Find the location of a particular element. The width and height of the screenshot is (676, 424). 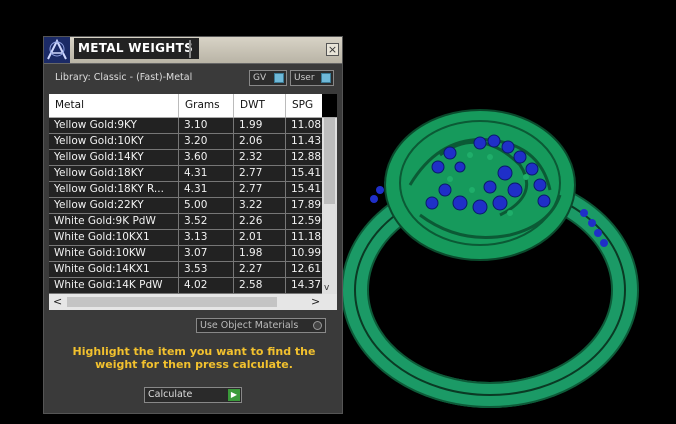

table-row: White Gold:14KX1 3.53 2.27 12.61 is located at coordinates (185, 270).